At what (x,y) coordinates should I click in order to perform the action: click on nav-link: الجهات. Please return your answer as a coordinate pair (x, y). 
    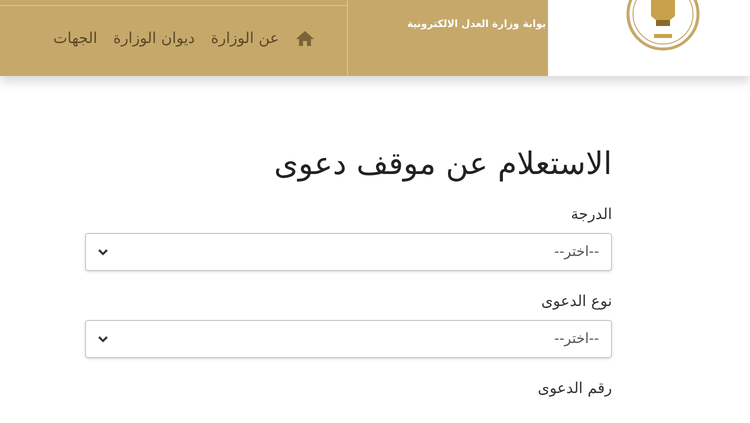
    Looking at the image, I should click on (75, 38).